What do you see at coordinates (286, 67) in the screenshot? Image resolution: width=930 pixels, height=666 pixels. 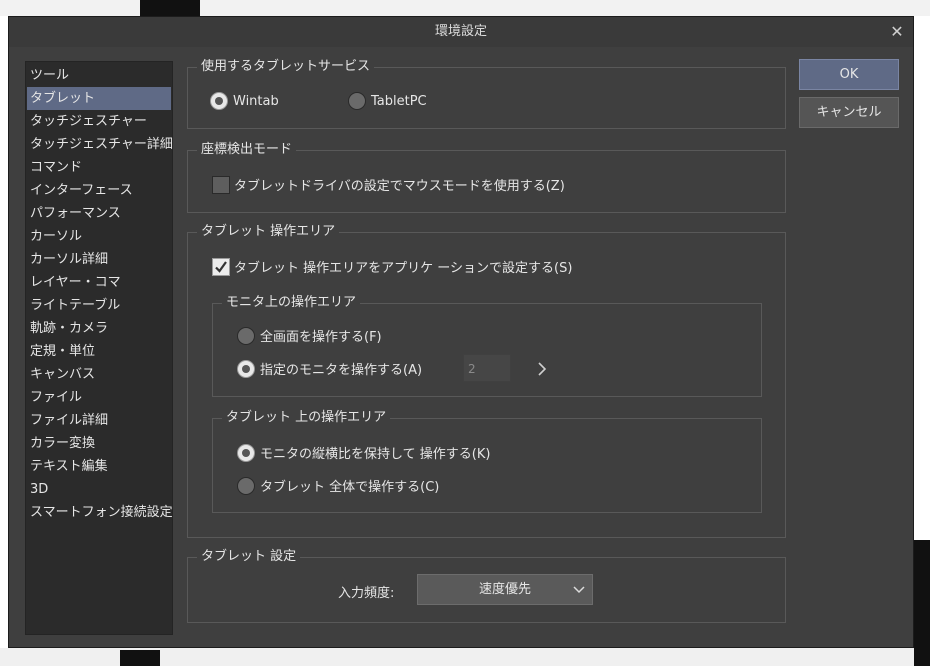 I see `tablet-service-title: 使用するタブレットサービス` at bounding box center [286, 67].